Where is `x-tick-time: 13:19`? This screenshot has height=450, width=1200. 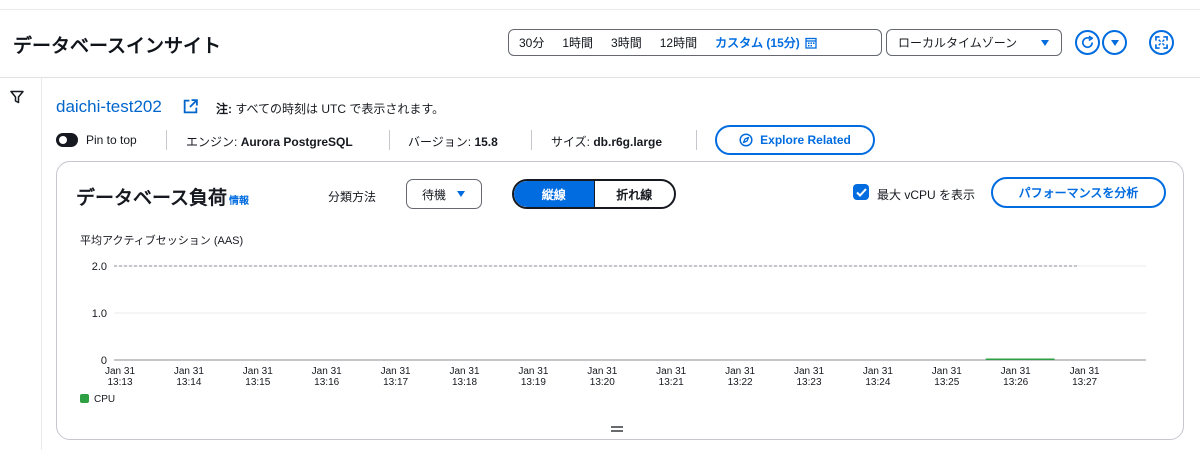 x-tick-time: 13:19 is located at coordinates (533, 382).